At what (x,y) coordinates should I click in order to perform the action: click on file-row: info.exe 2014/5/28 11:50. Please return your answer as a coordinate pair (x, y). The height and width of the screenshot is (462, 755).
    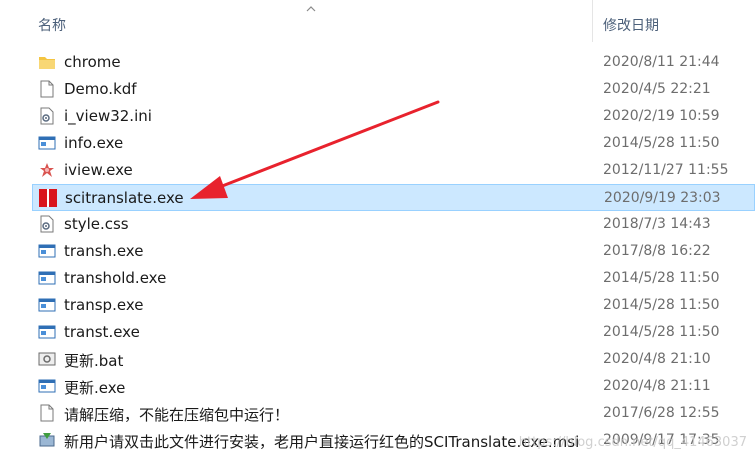
    Looking at the image, I should click on (393, 143).